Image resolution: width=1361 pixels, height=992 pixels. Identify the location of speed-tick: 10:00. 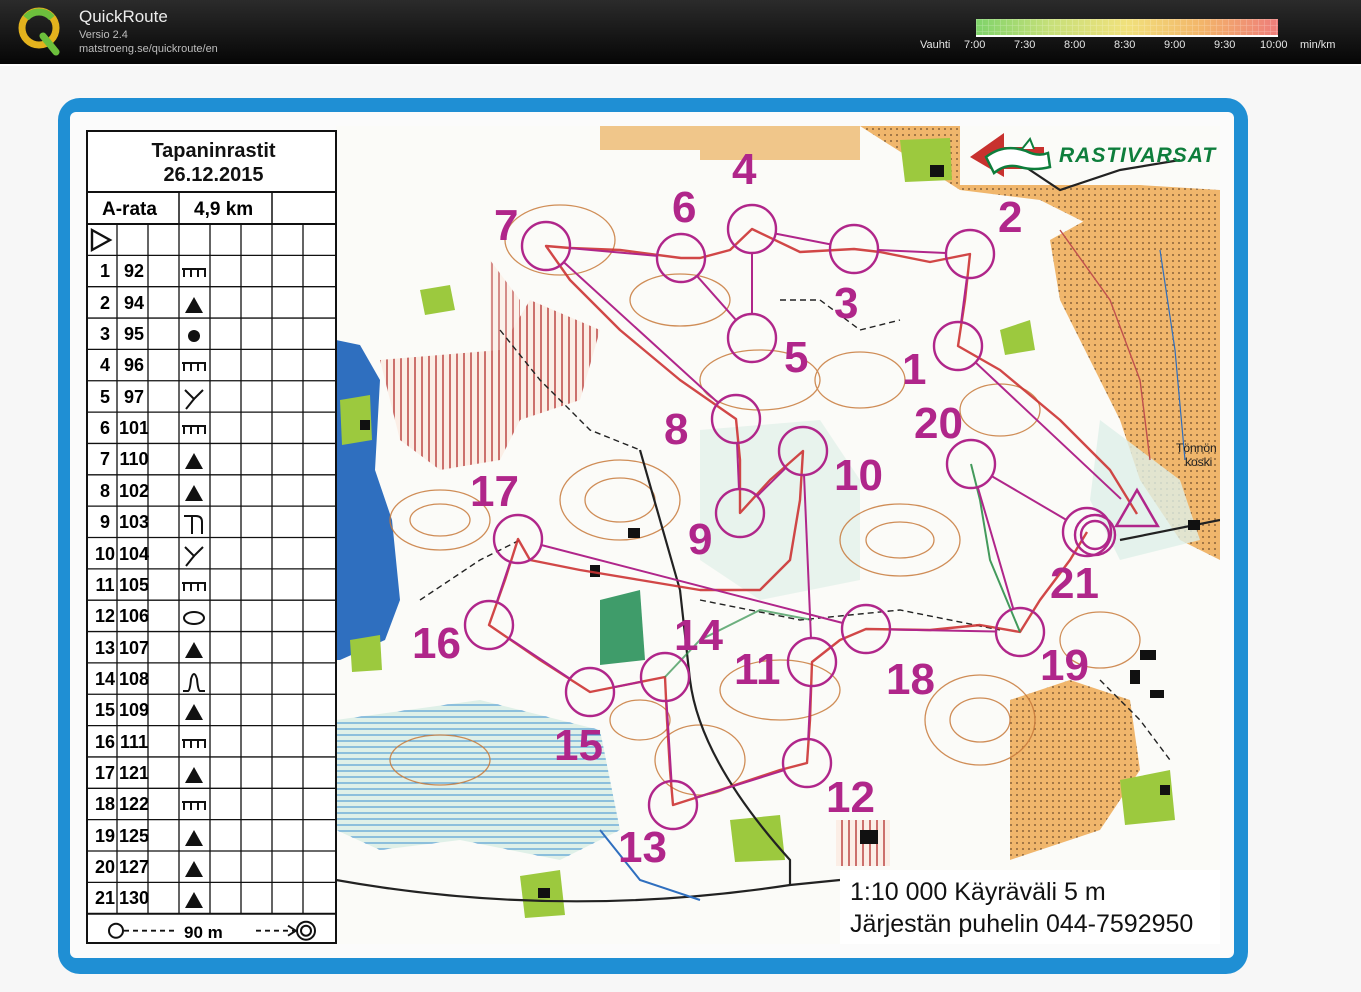
(1274, 45).